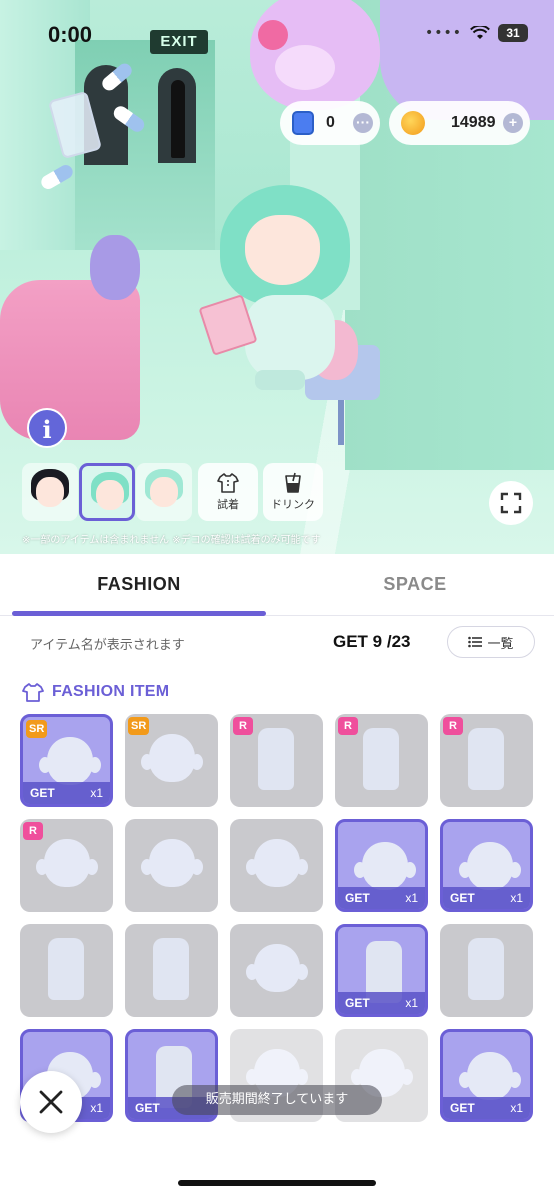  Describe the element at coordinates (277, 585) in the screenshot. I see `tab-bar: FASHION SPACE` at that location.